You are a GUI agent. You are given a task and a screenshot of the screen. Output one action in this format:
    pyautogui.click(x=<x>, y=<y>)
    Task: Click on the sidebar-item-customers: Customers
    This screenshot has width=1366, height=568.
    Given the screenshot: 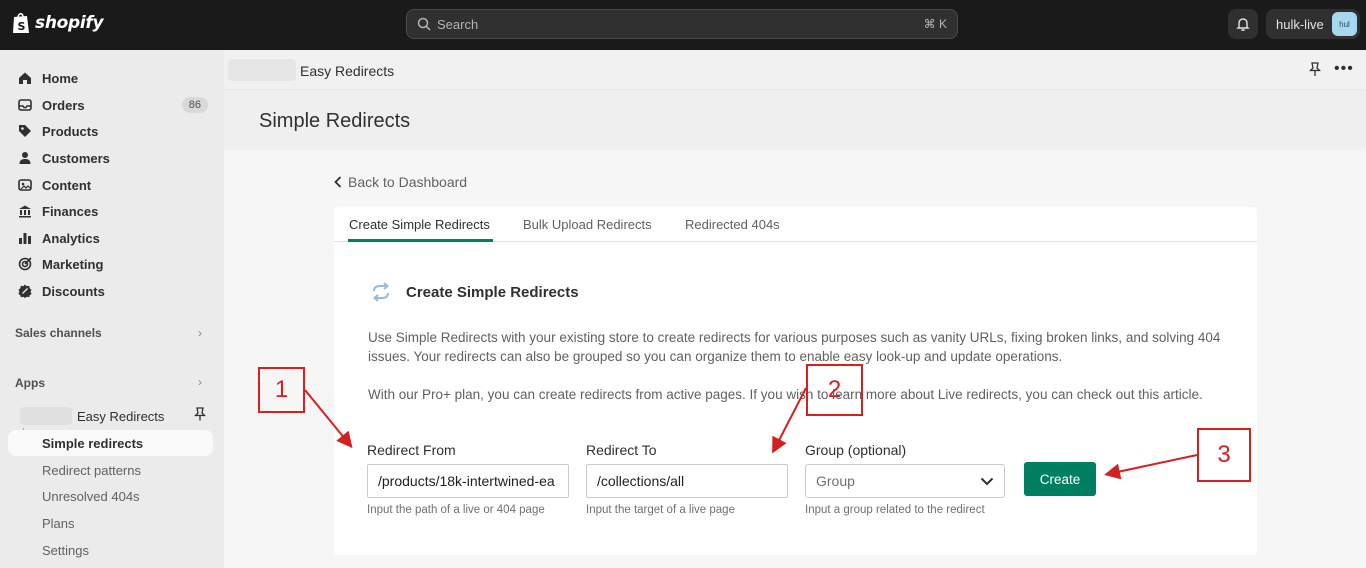 What is the action you would take?
    pyautogui.click(x=110, y=158)
    